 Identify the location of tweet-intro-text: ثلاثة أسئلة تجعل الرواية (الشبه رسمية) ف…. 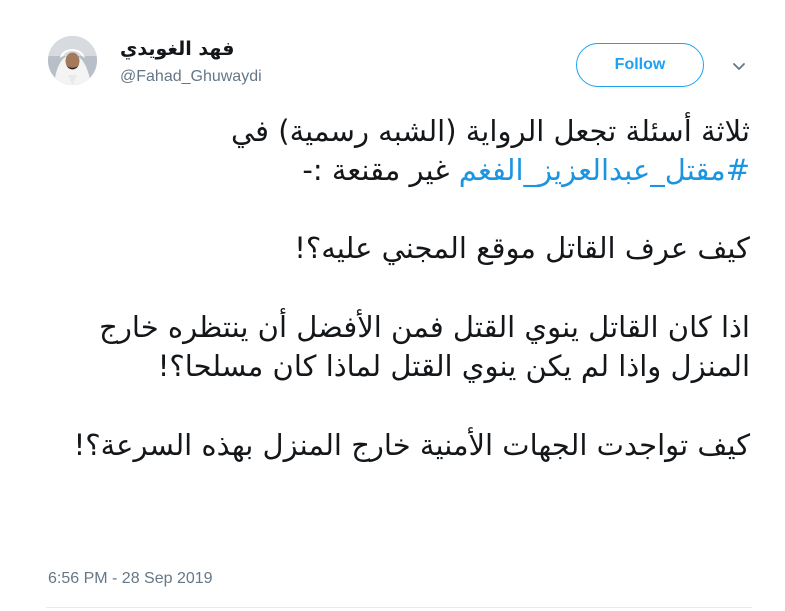
(490, 131).